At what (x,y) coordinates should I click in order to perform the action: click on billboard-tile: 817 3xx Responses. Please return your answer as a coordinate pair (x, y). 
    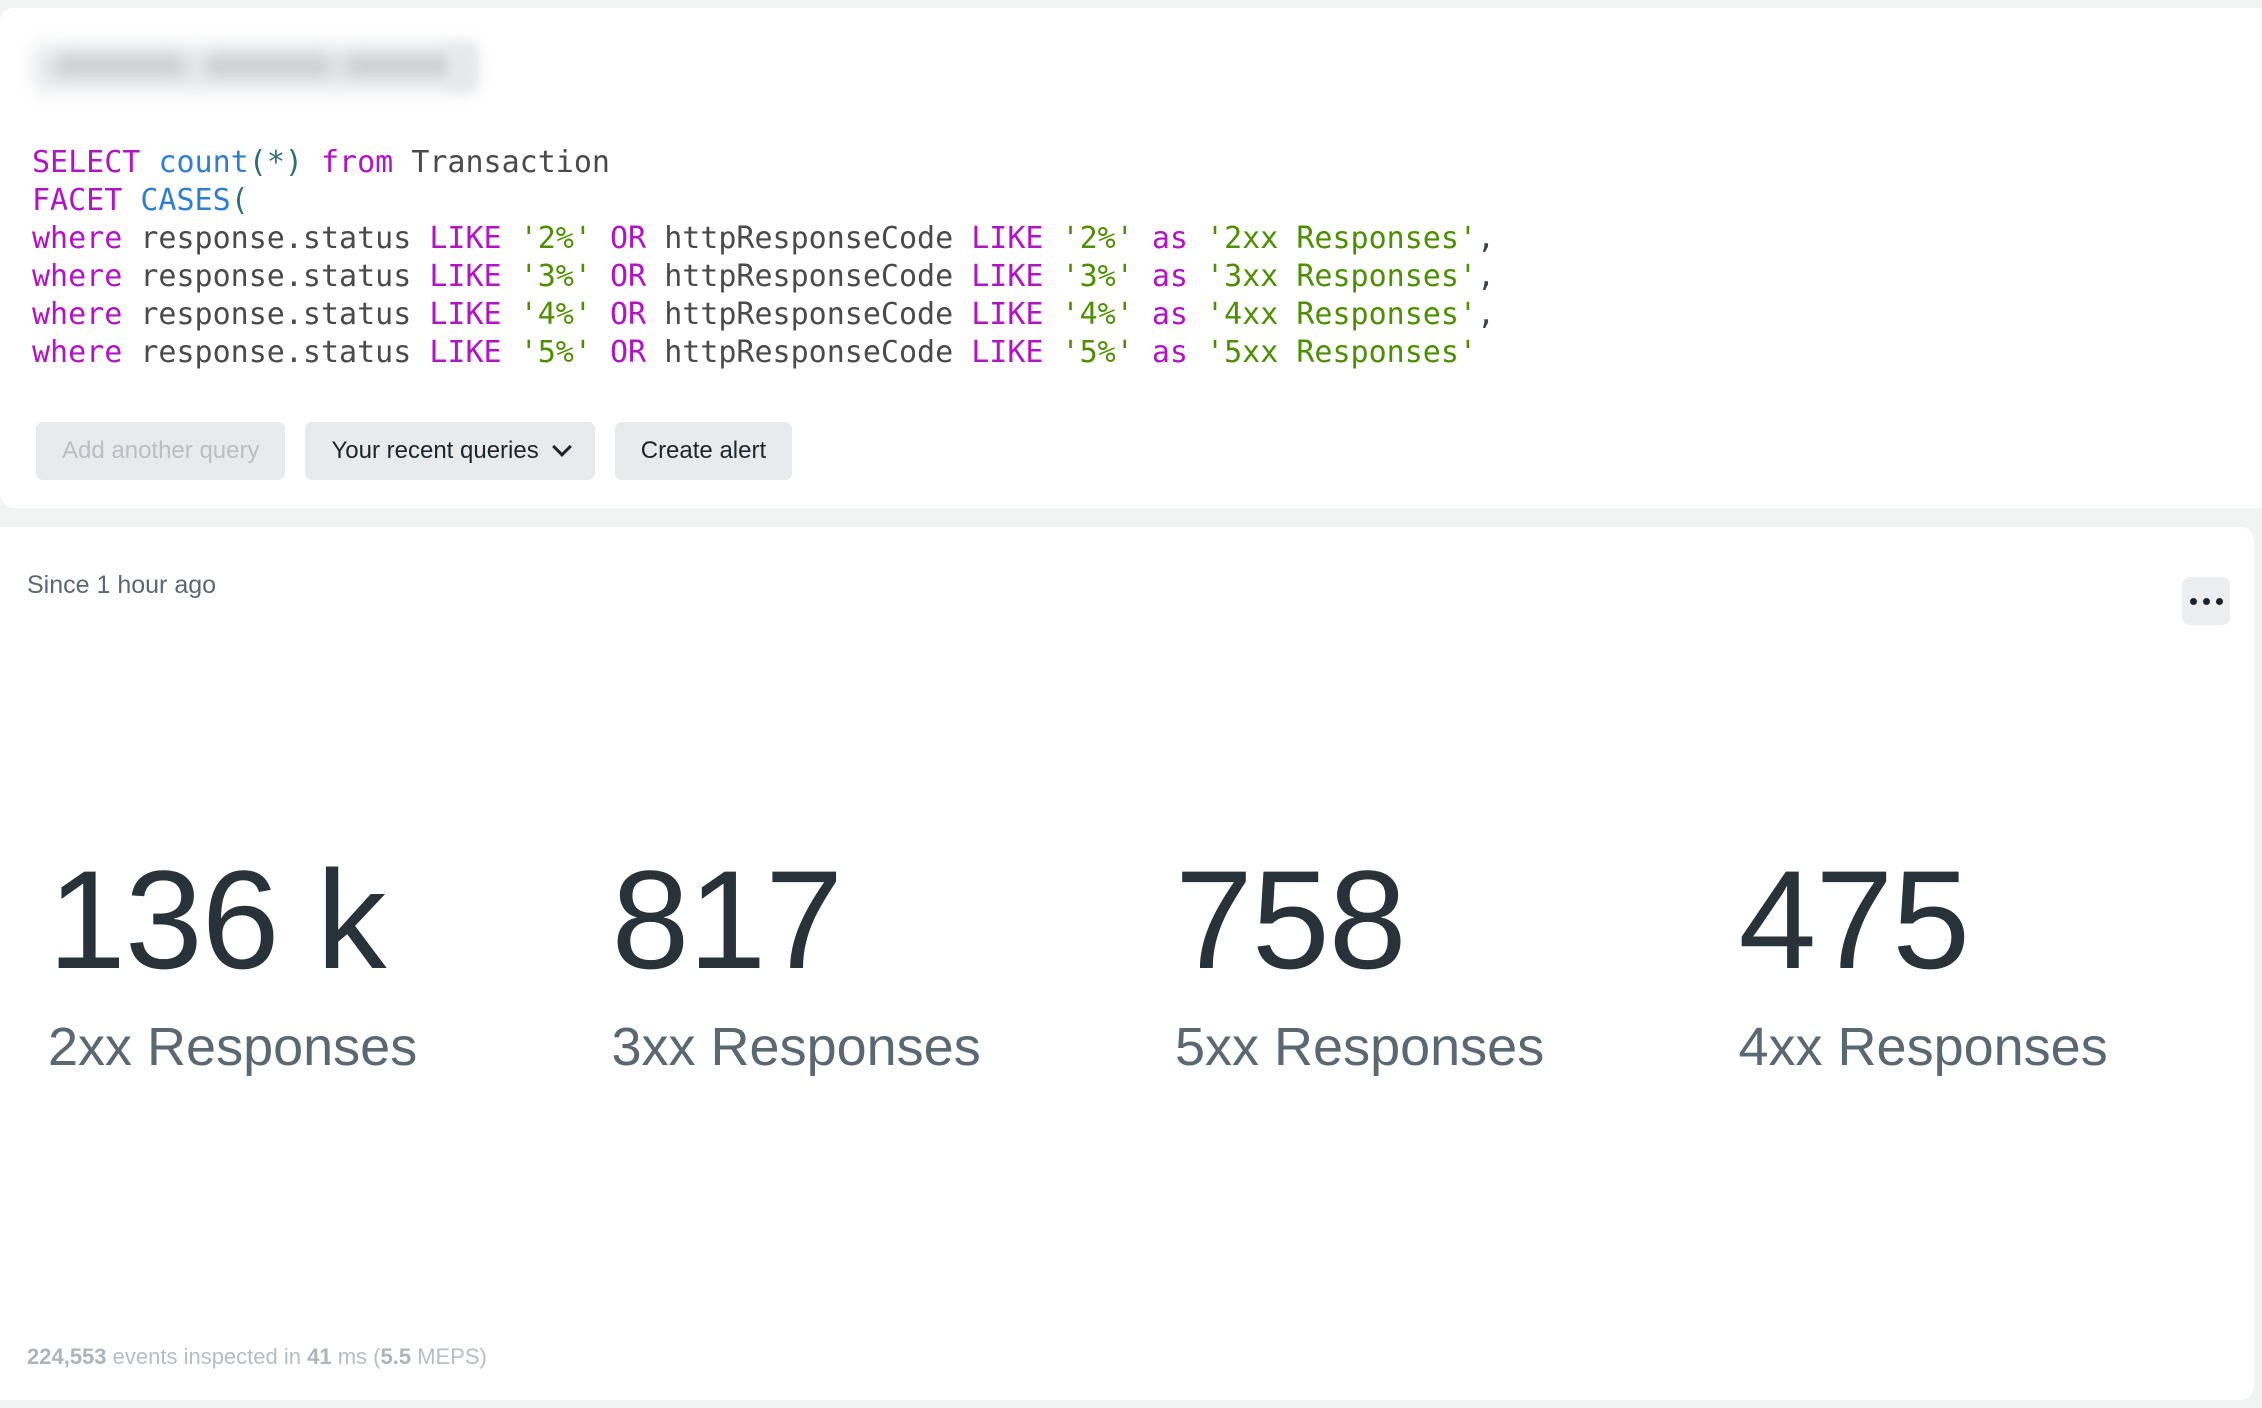
    Looking at the image, I should click on (846, 959).